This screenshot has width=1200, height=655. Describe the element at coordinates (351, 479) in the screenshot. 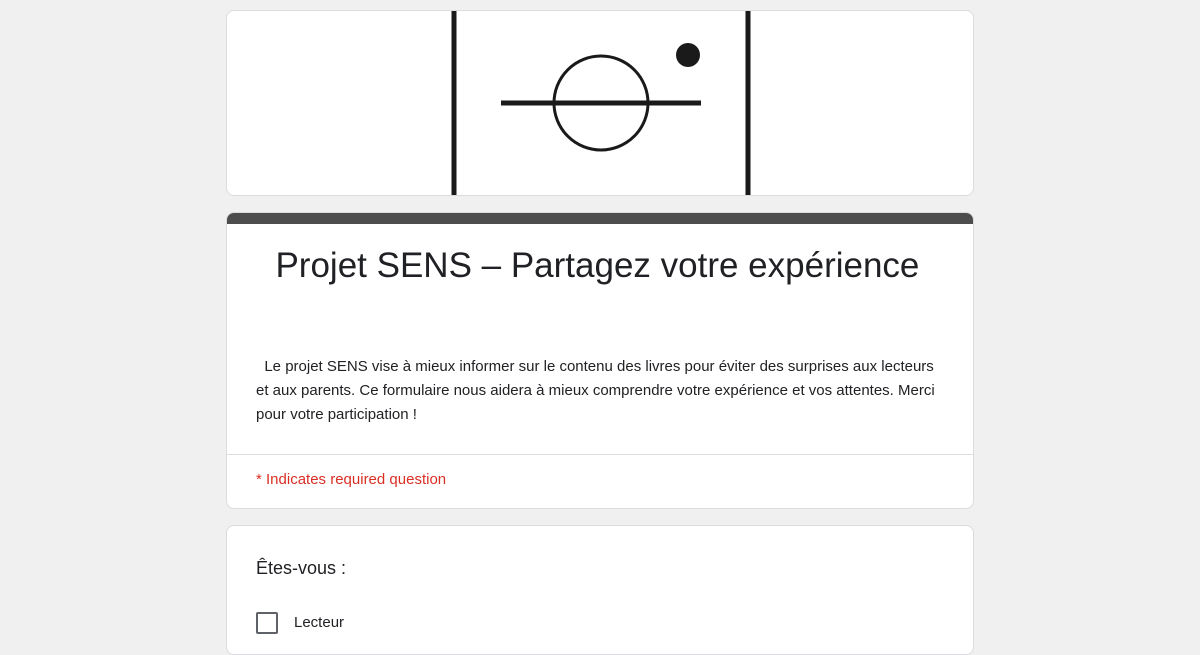

I see `required-question-note: * Indicates required question` at that location.